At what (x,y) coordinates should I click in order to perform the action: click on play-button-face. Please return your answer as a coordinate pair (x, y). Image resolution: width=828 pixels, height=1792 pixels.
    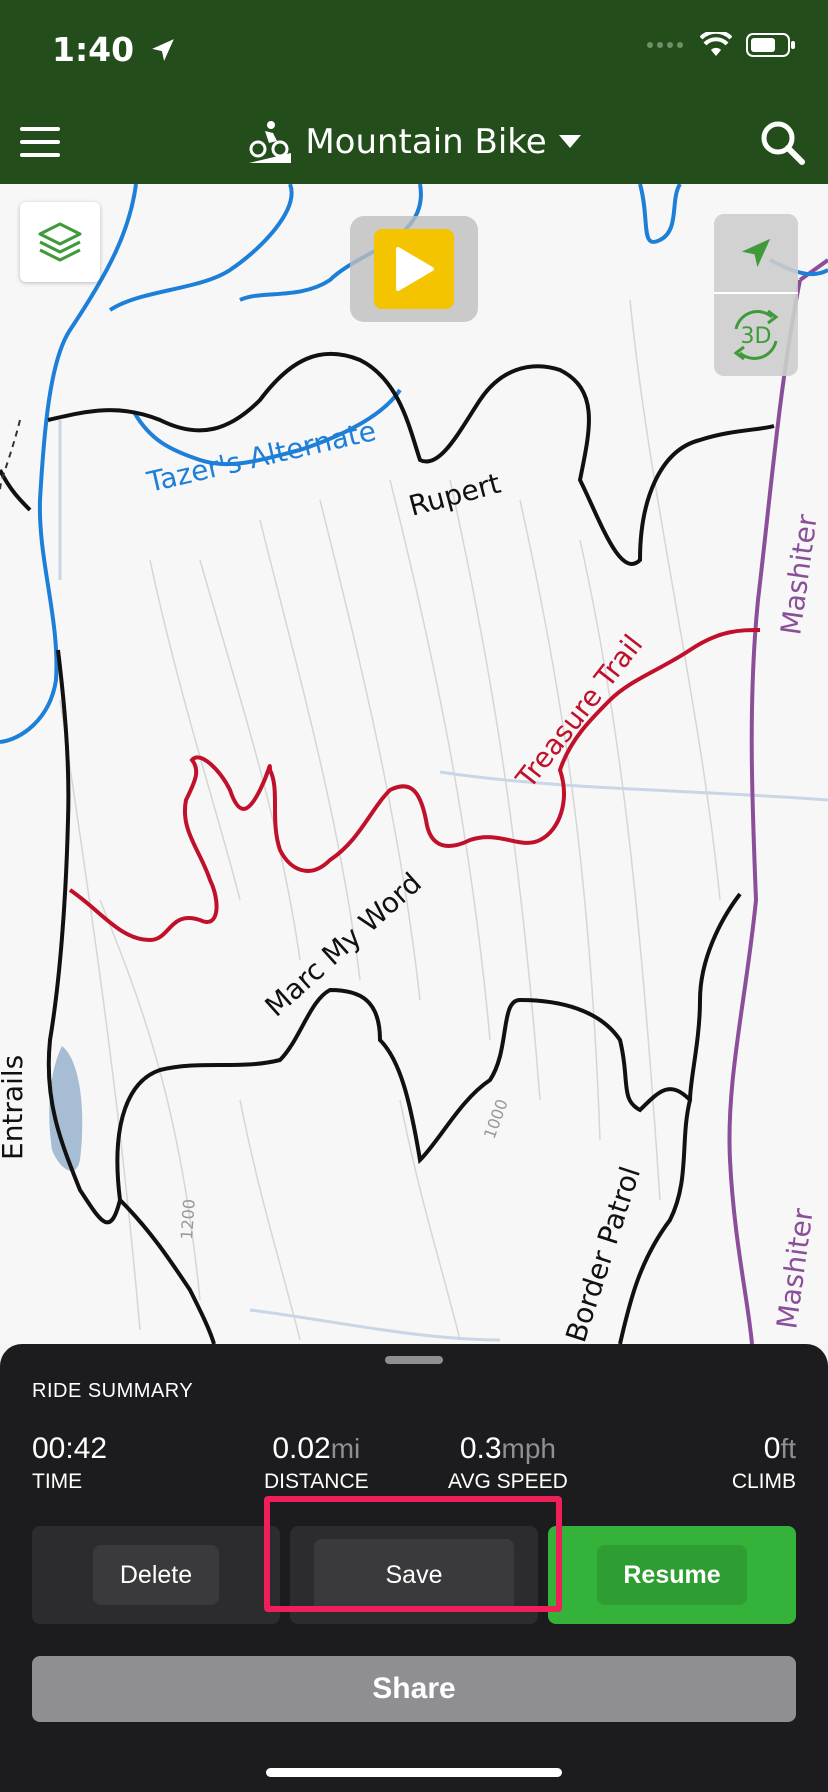
    Looking at the image, I should click on (414, 269).